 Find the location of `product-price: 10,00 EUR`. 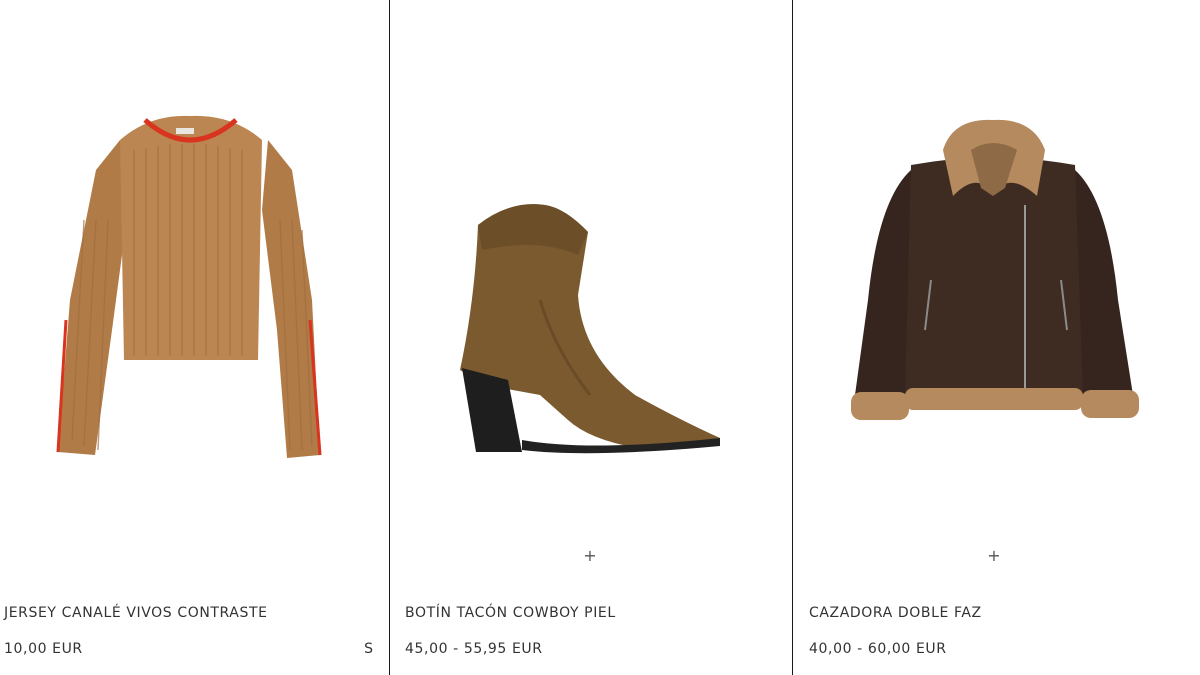

product-price: 10,00 EUR is located at coordinates (43, 649).